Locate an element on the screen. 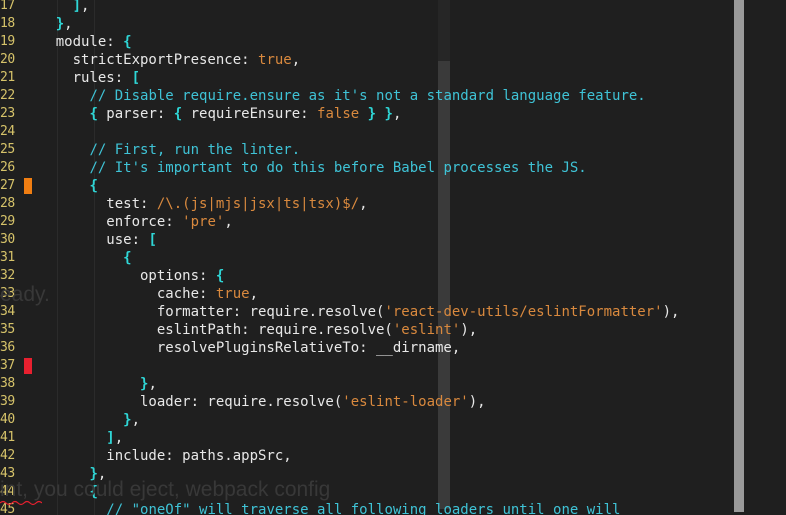 The width and height of the screenshot is (786, 515). line-number: 42 is located at coordinates (7, 455).